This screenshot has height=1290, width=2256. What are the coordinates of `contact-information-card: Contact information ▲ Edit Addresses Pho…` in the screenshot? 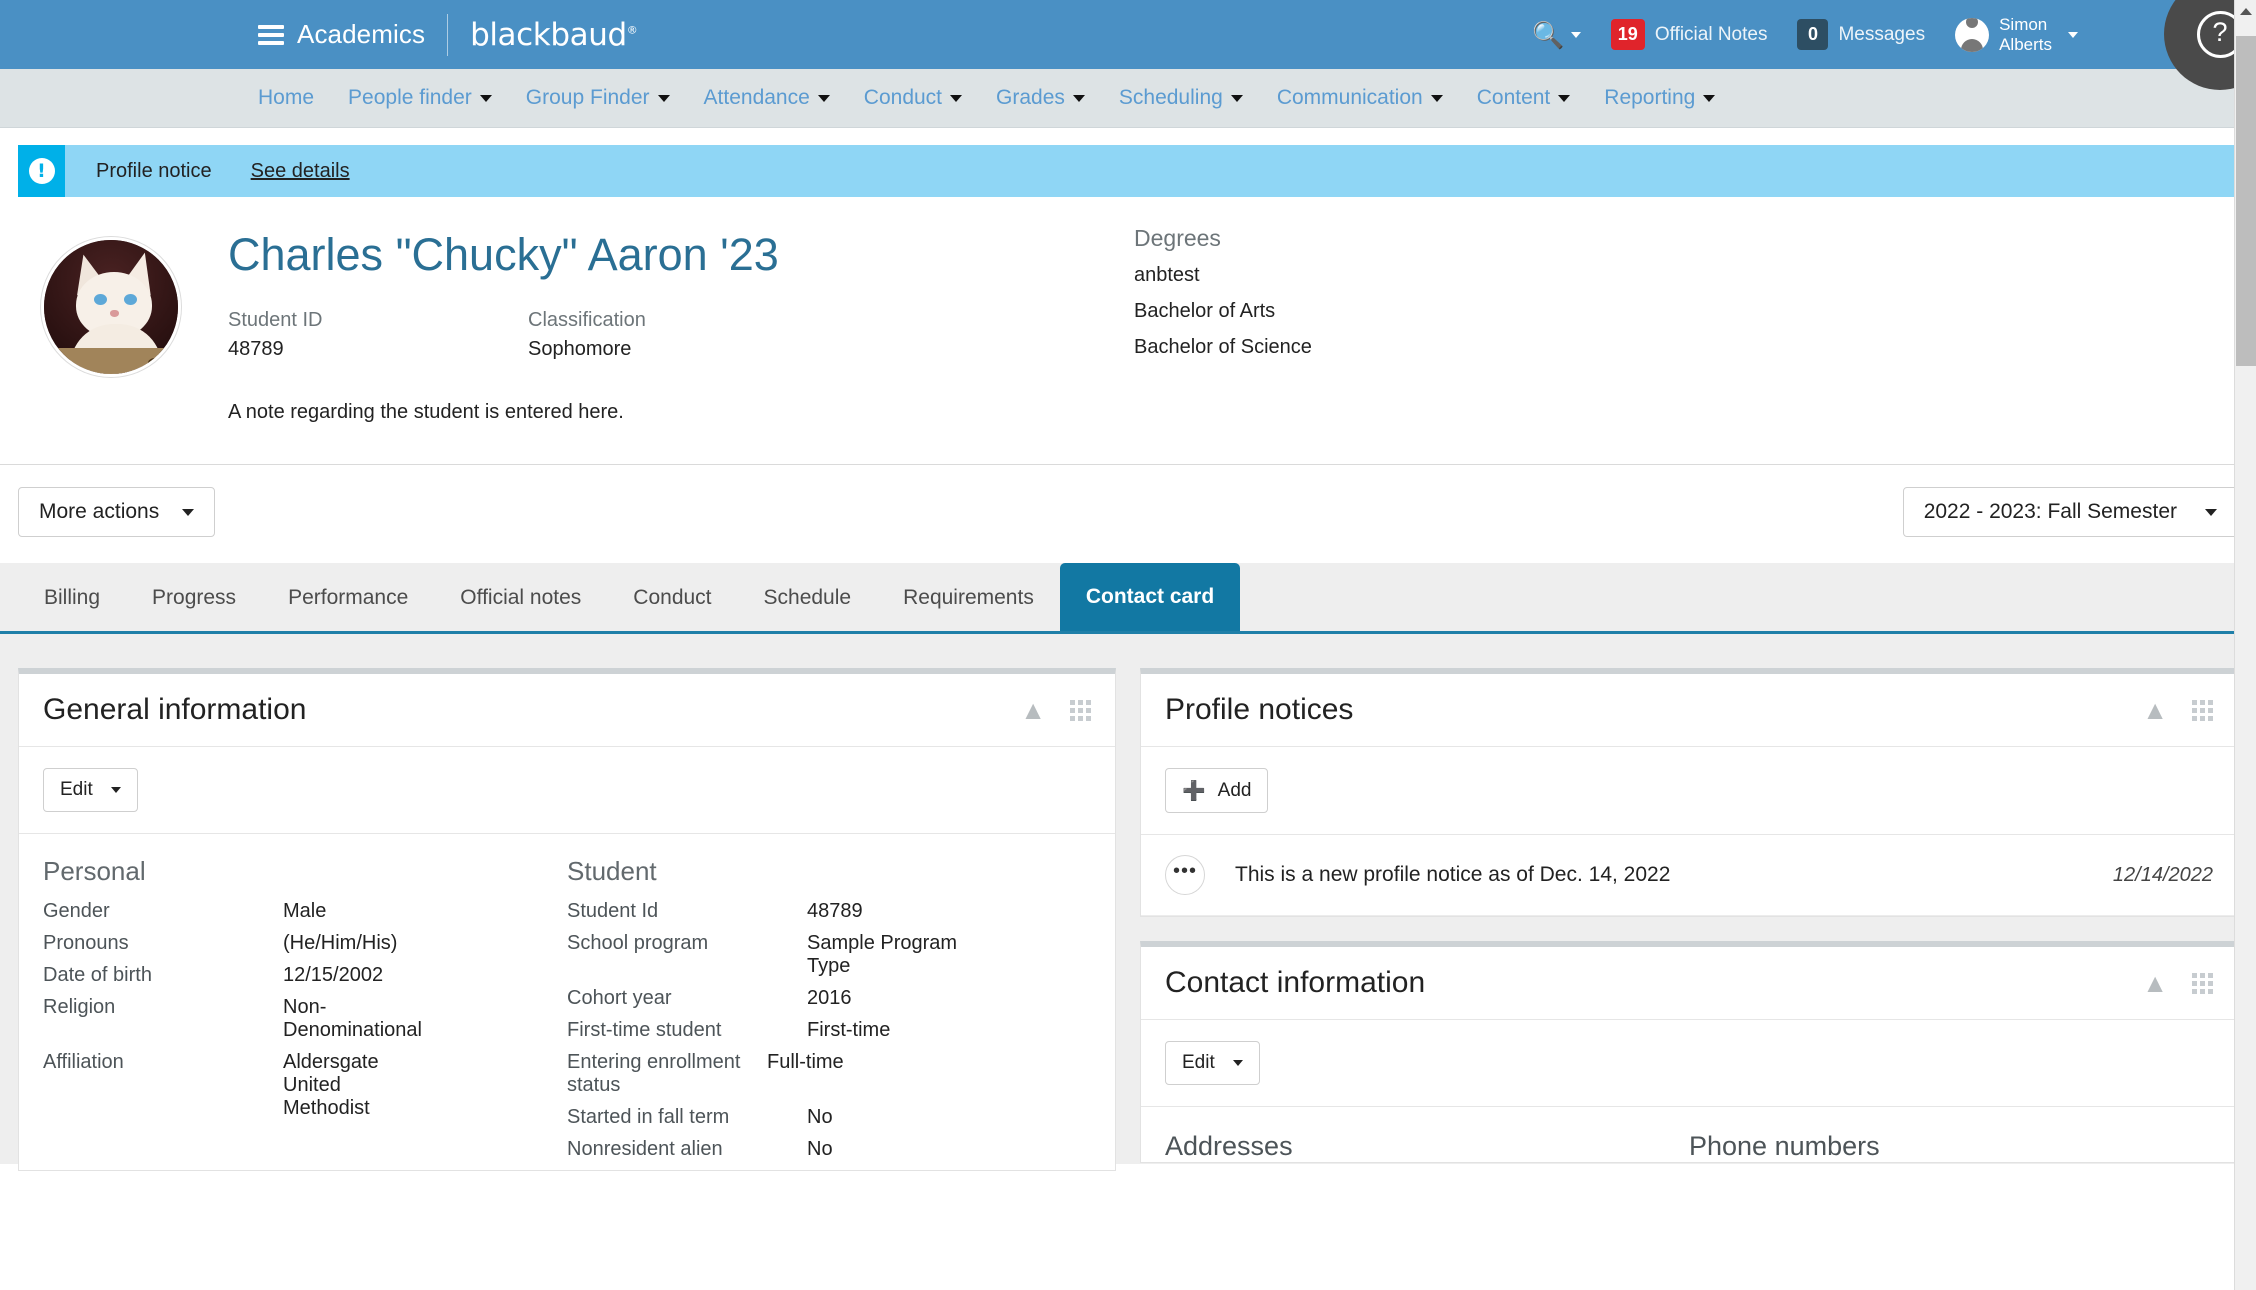 It's located at (1689, 1052).